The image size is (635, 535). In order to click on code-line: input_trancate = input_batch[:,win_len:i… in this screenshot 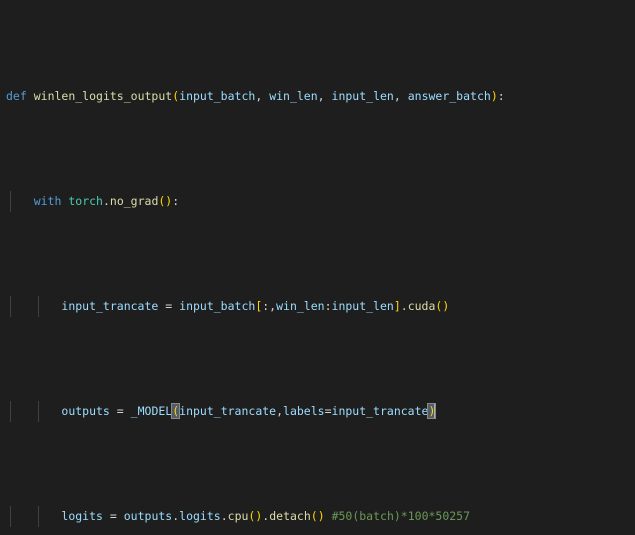, I will do `click(317, 306)`.